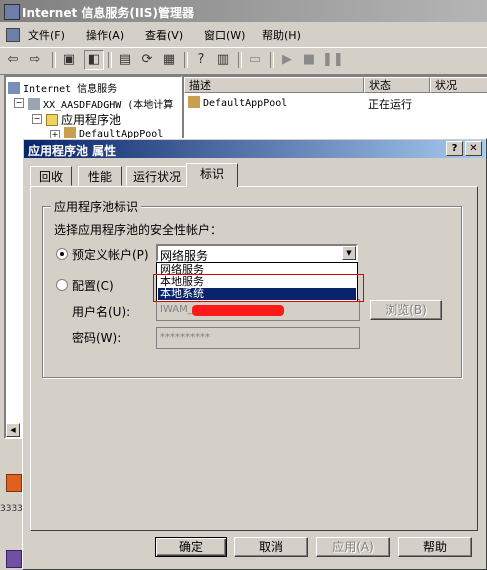  I want to click on forward-icon: ⇨, so click(35, 60).